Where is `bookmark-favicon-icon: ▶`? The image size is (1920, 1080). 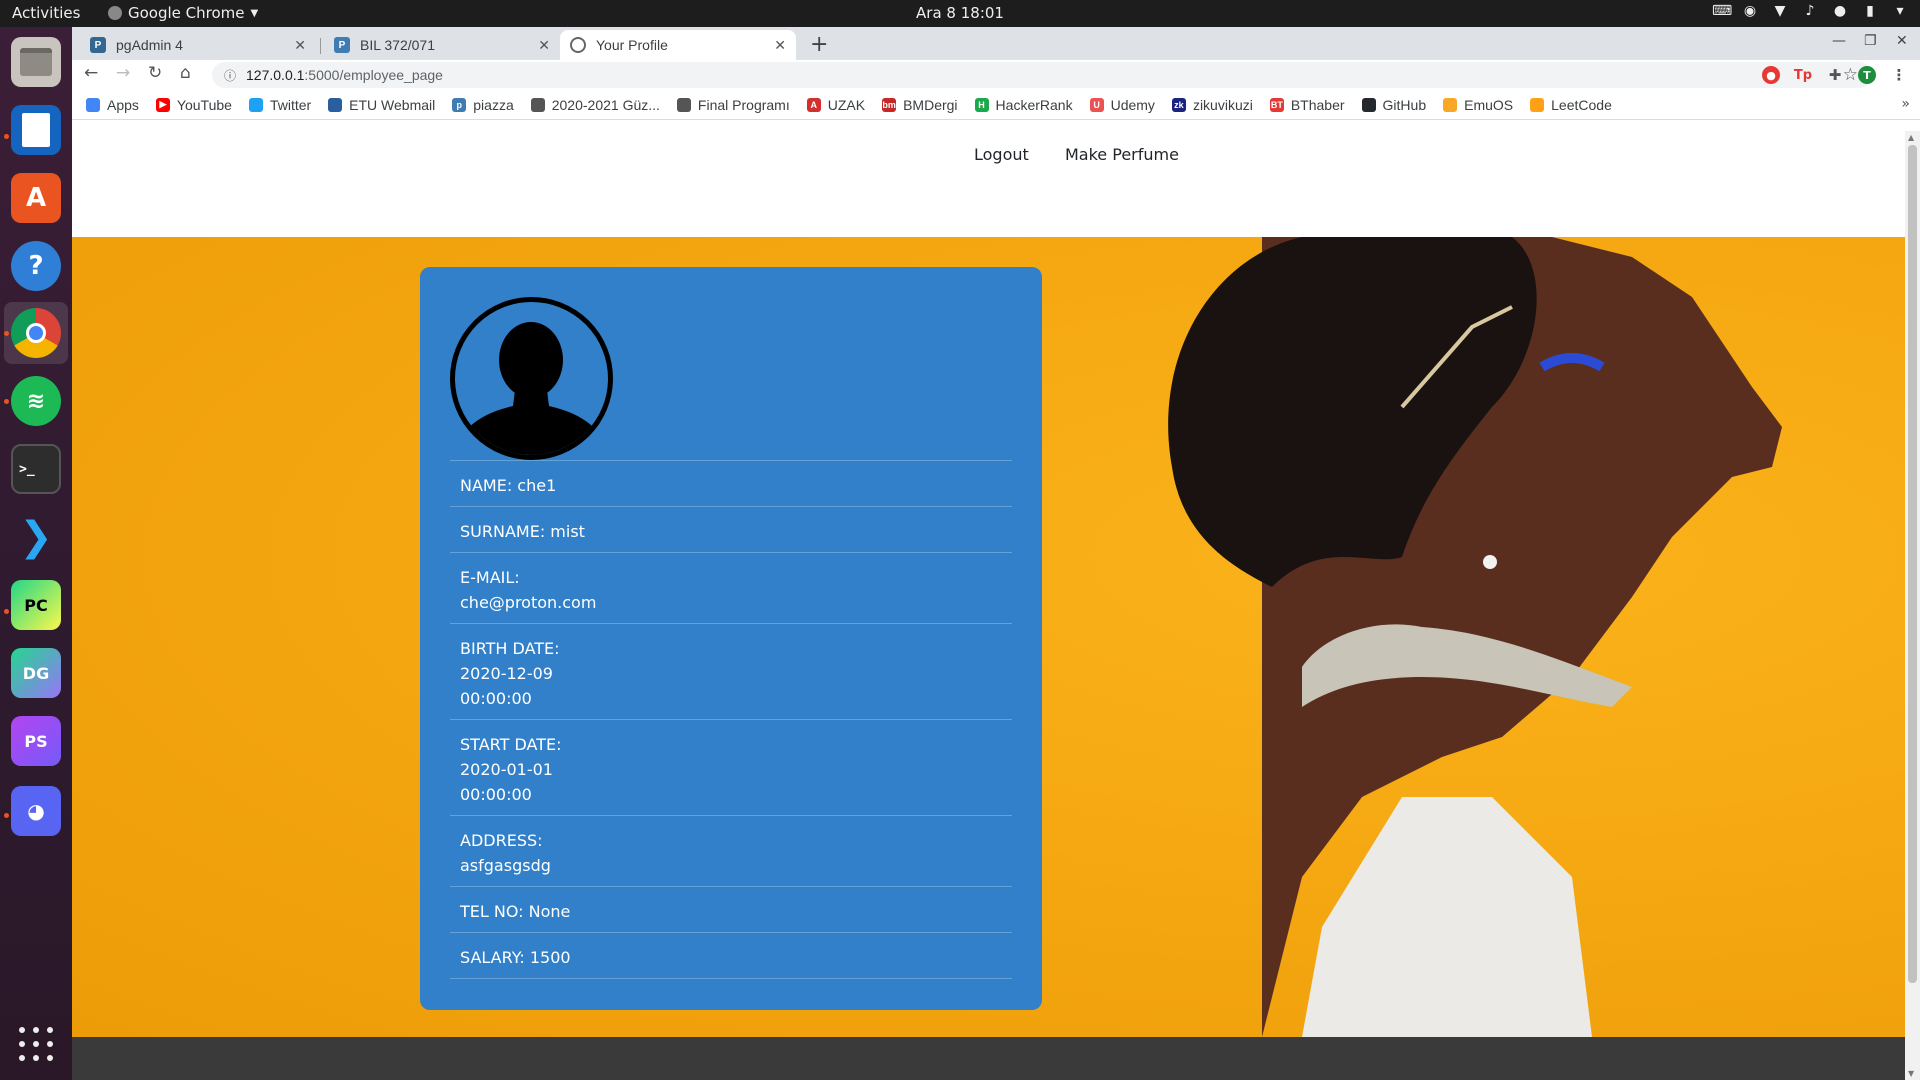 bookmark-favicon-icon: ▶ is located at coordinates (162, 104).